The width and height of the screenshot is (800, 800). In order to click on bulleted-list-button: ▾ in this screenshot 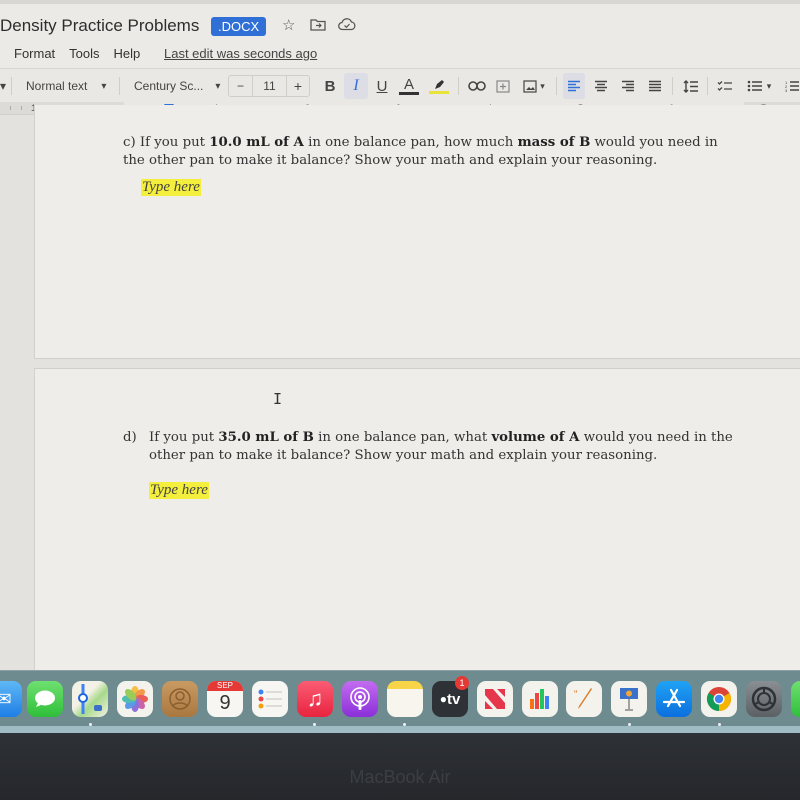, I will do `click(759, 86)`.